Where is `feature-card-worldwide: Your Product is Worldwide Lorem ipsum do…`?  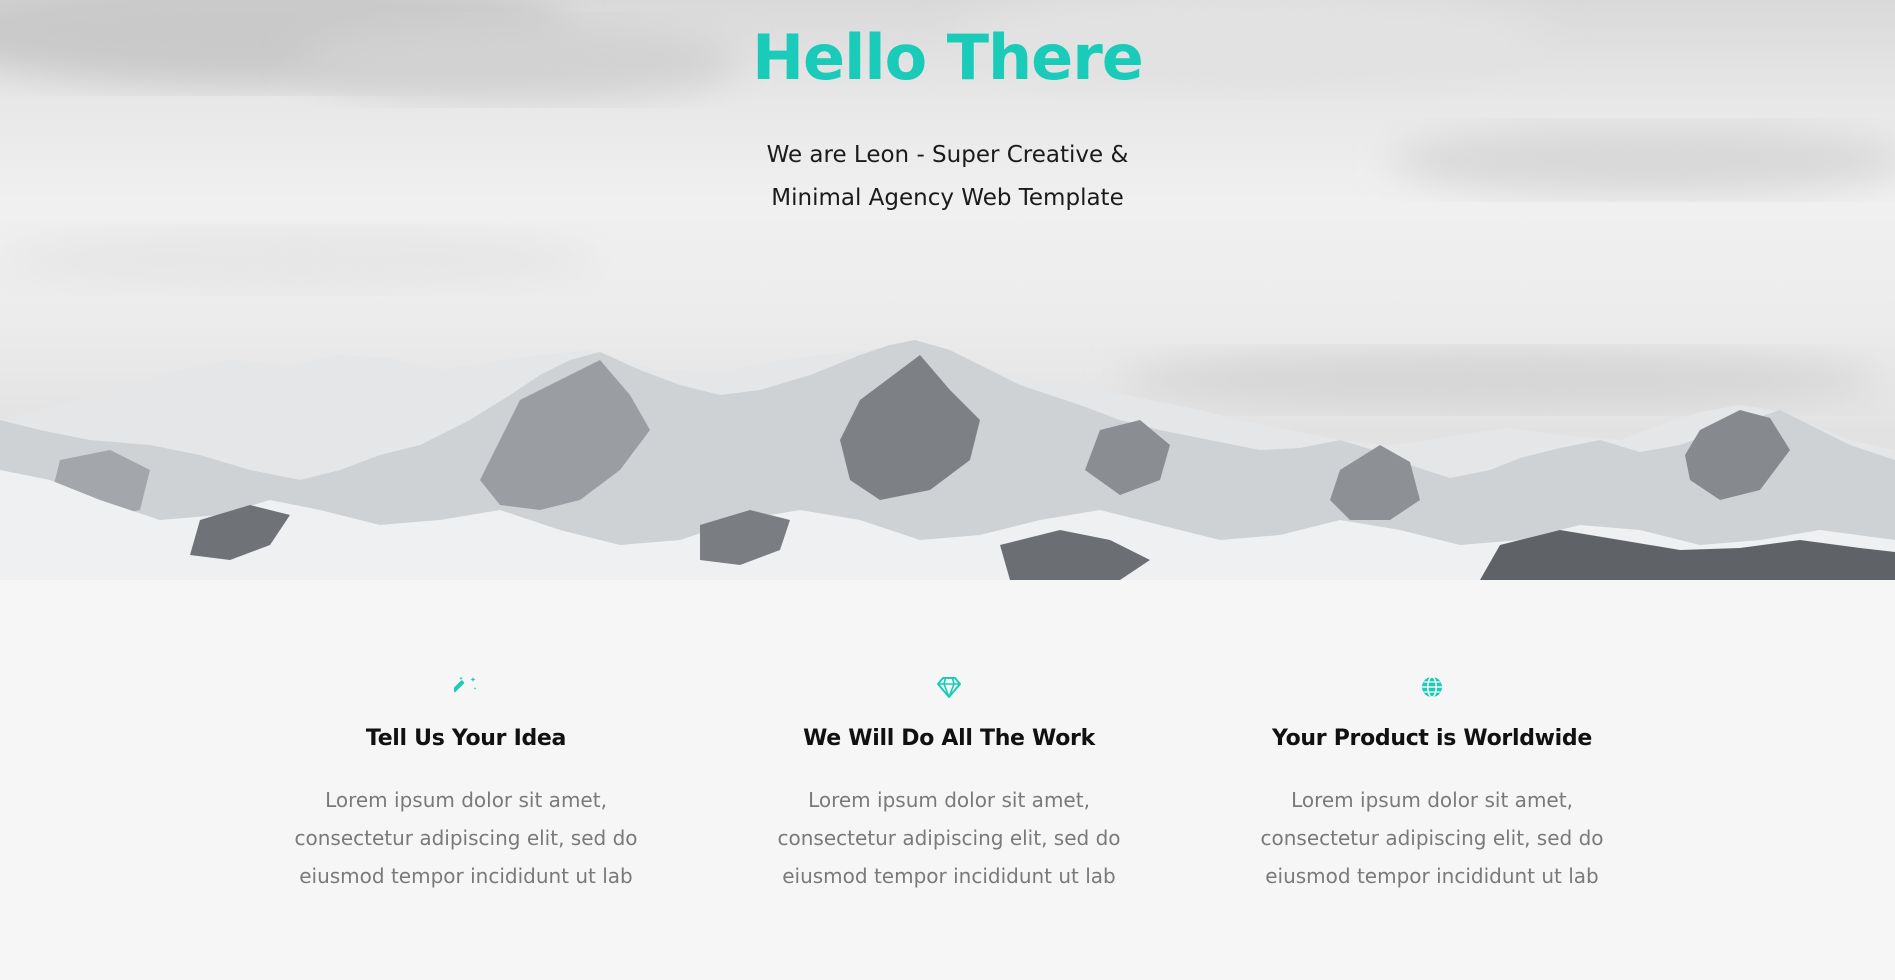
feature-card-worldwide: Your Product is Worldwide Lorem ipsum do… is located at coordinates (1432, 785).